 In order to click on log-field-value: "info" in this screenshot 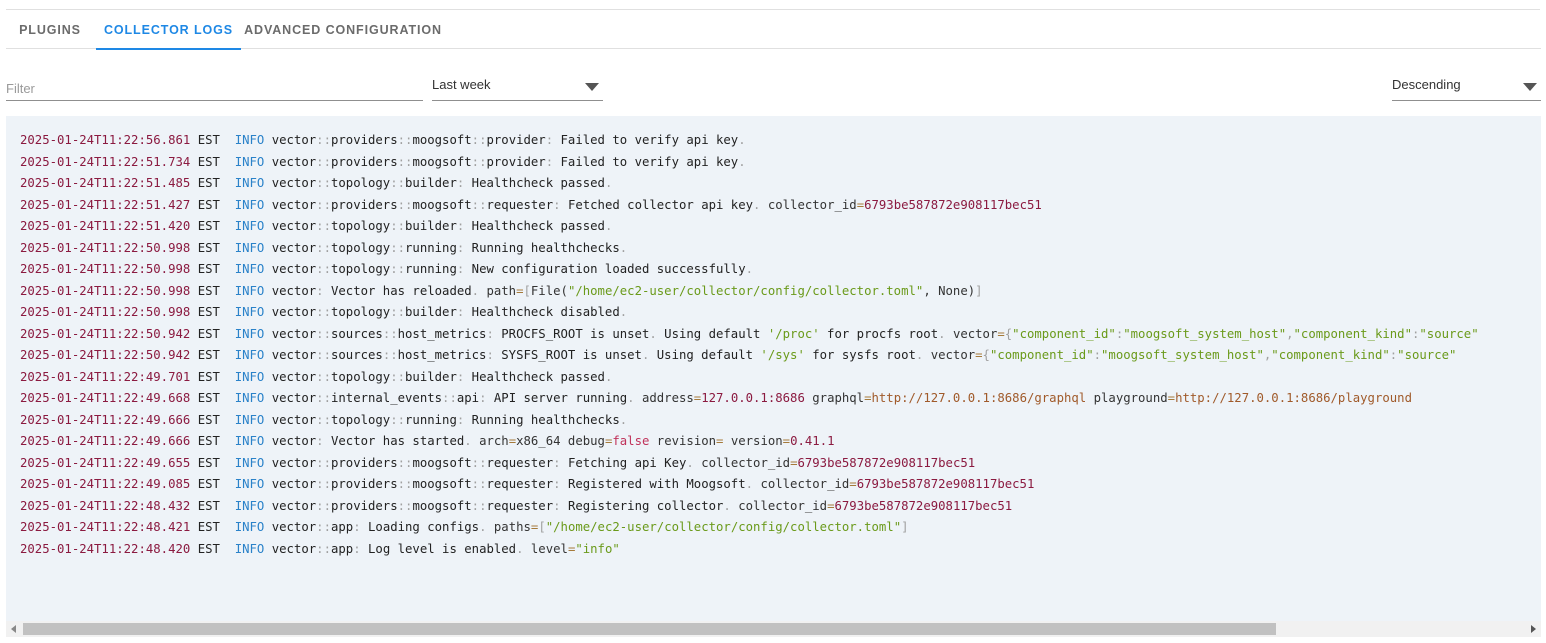, I will do `click(597, 548)`.